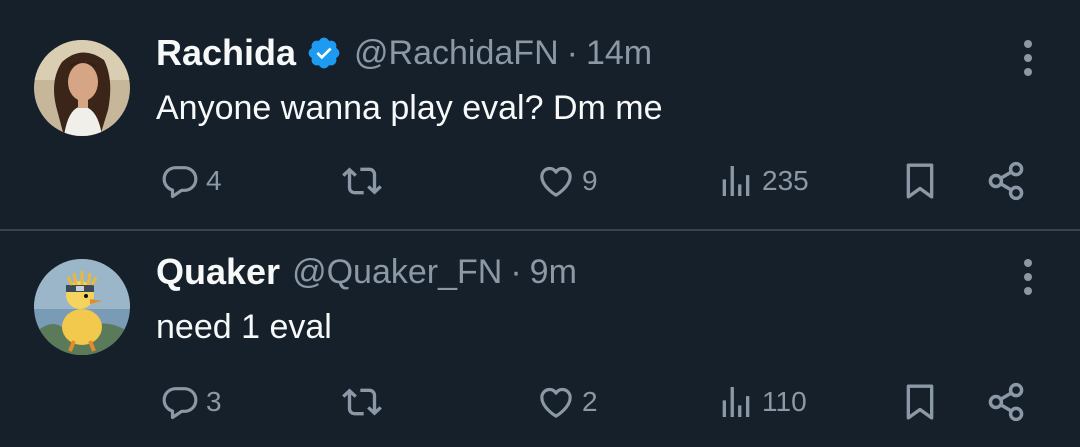  I want to click on avatar-rachida, so click(82, 88).